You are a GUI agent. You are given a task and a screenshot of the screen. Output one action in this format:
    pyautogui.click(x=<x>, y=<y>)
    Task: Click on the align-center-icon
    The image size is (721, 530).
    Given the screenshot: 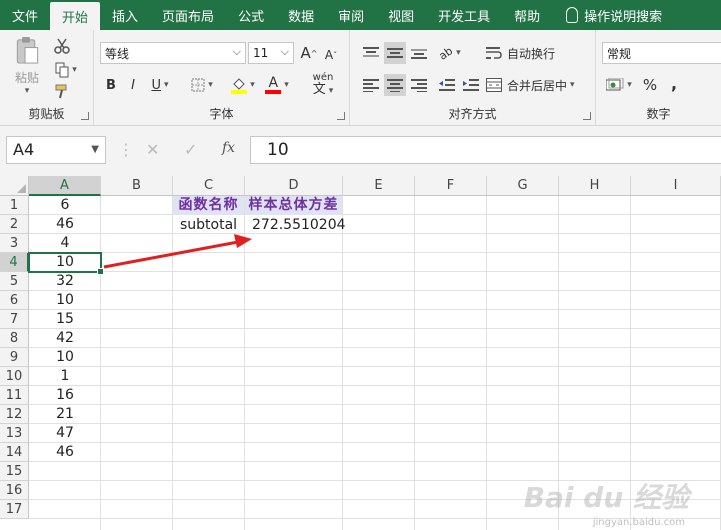 What is the action you would take?
    pyautogui.click(x=395, y=85)
    